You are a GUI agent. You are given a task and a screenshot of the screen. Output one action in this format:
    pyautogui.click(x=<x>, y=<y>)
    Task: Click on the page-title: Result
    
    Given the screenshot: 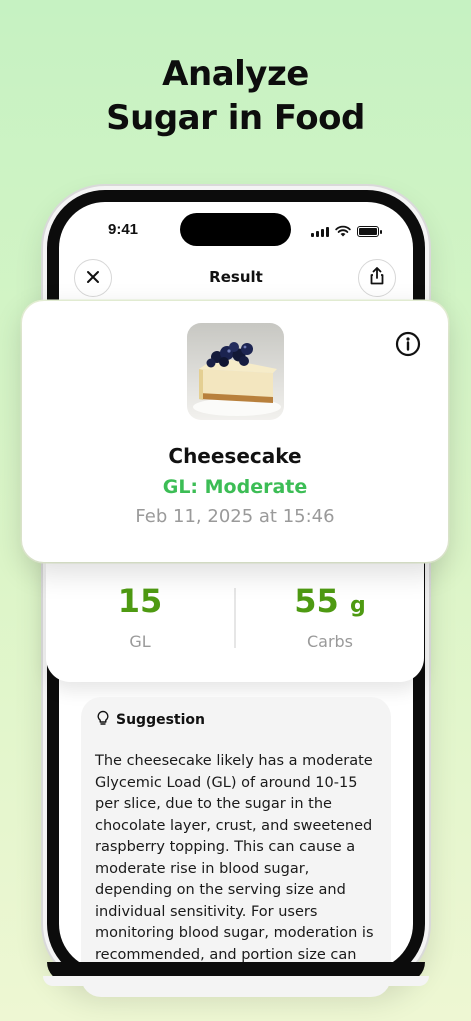 What is the action you would take?
    pyautogui.click(x=236, y=277)
    